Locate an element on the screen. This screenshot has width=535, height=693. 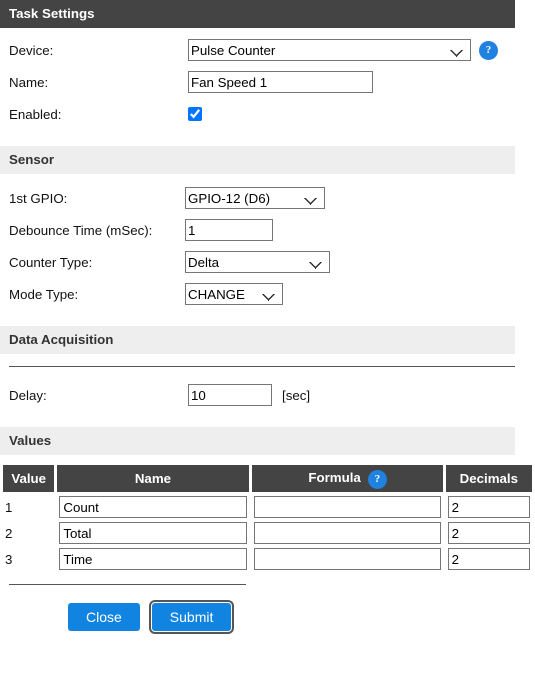
enabled-checkbox is located at coordinates (195, 114).